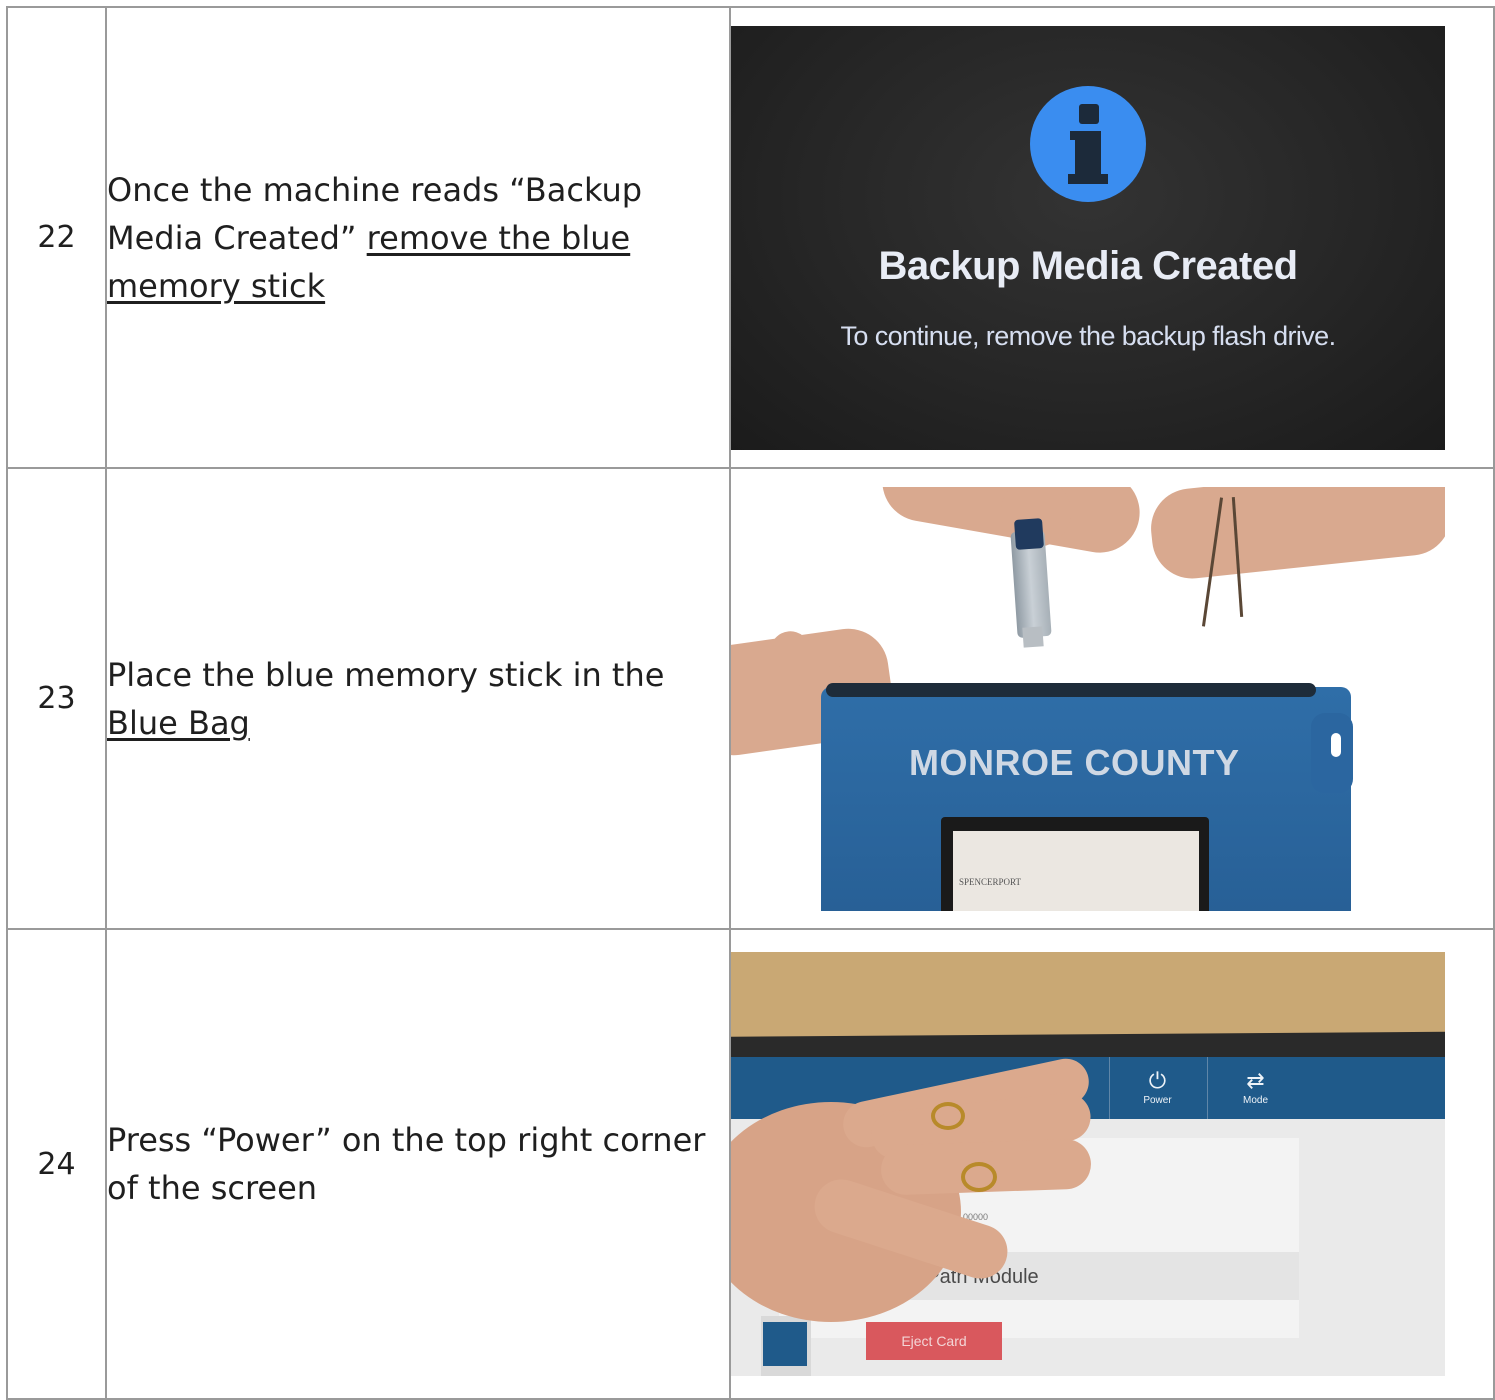  What do you see at coordinates (178, 722) in the screenshot?
I see `step-text-emphasis: Blue Bag` at bounding box center [178, 722].